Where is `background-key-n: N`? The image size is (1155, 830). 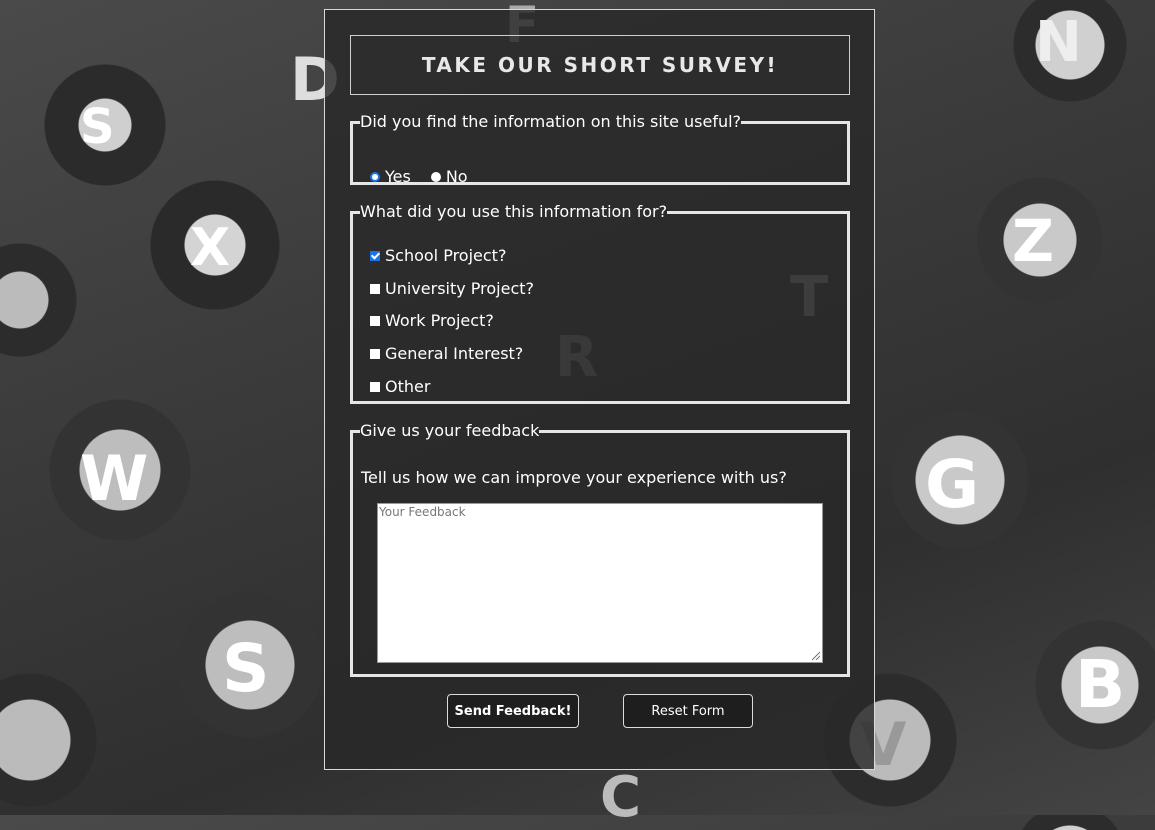
background-key-n: N is located at coordinates (1058, 42).